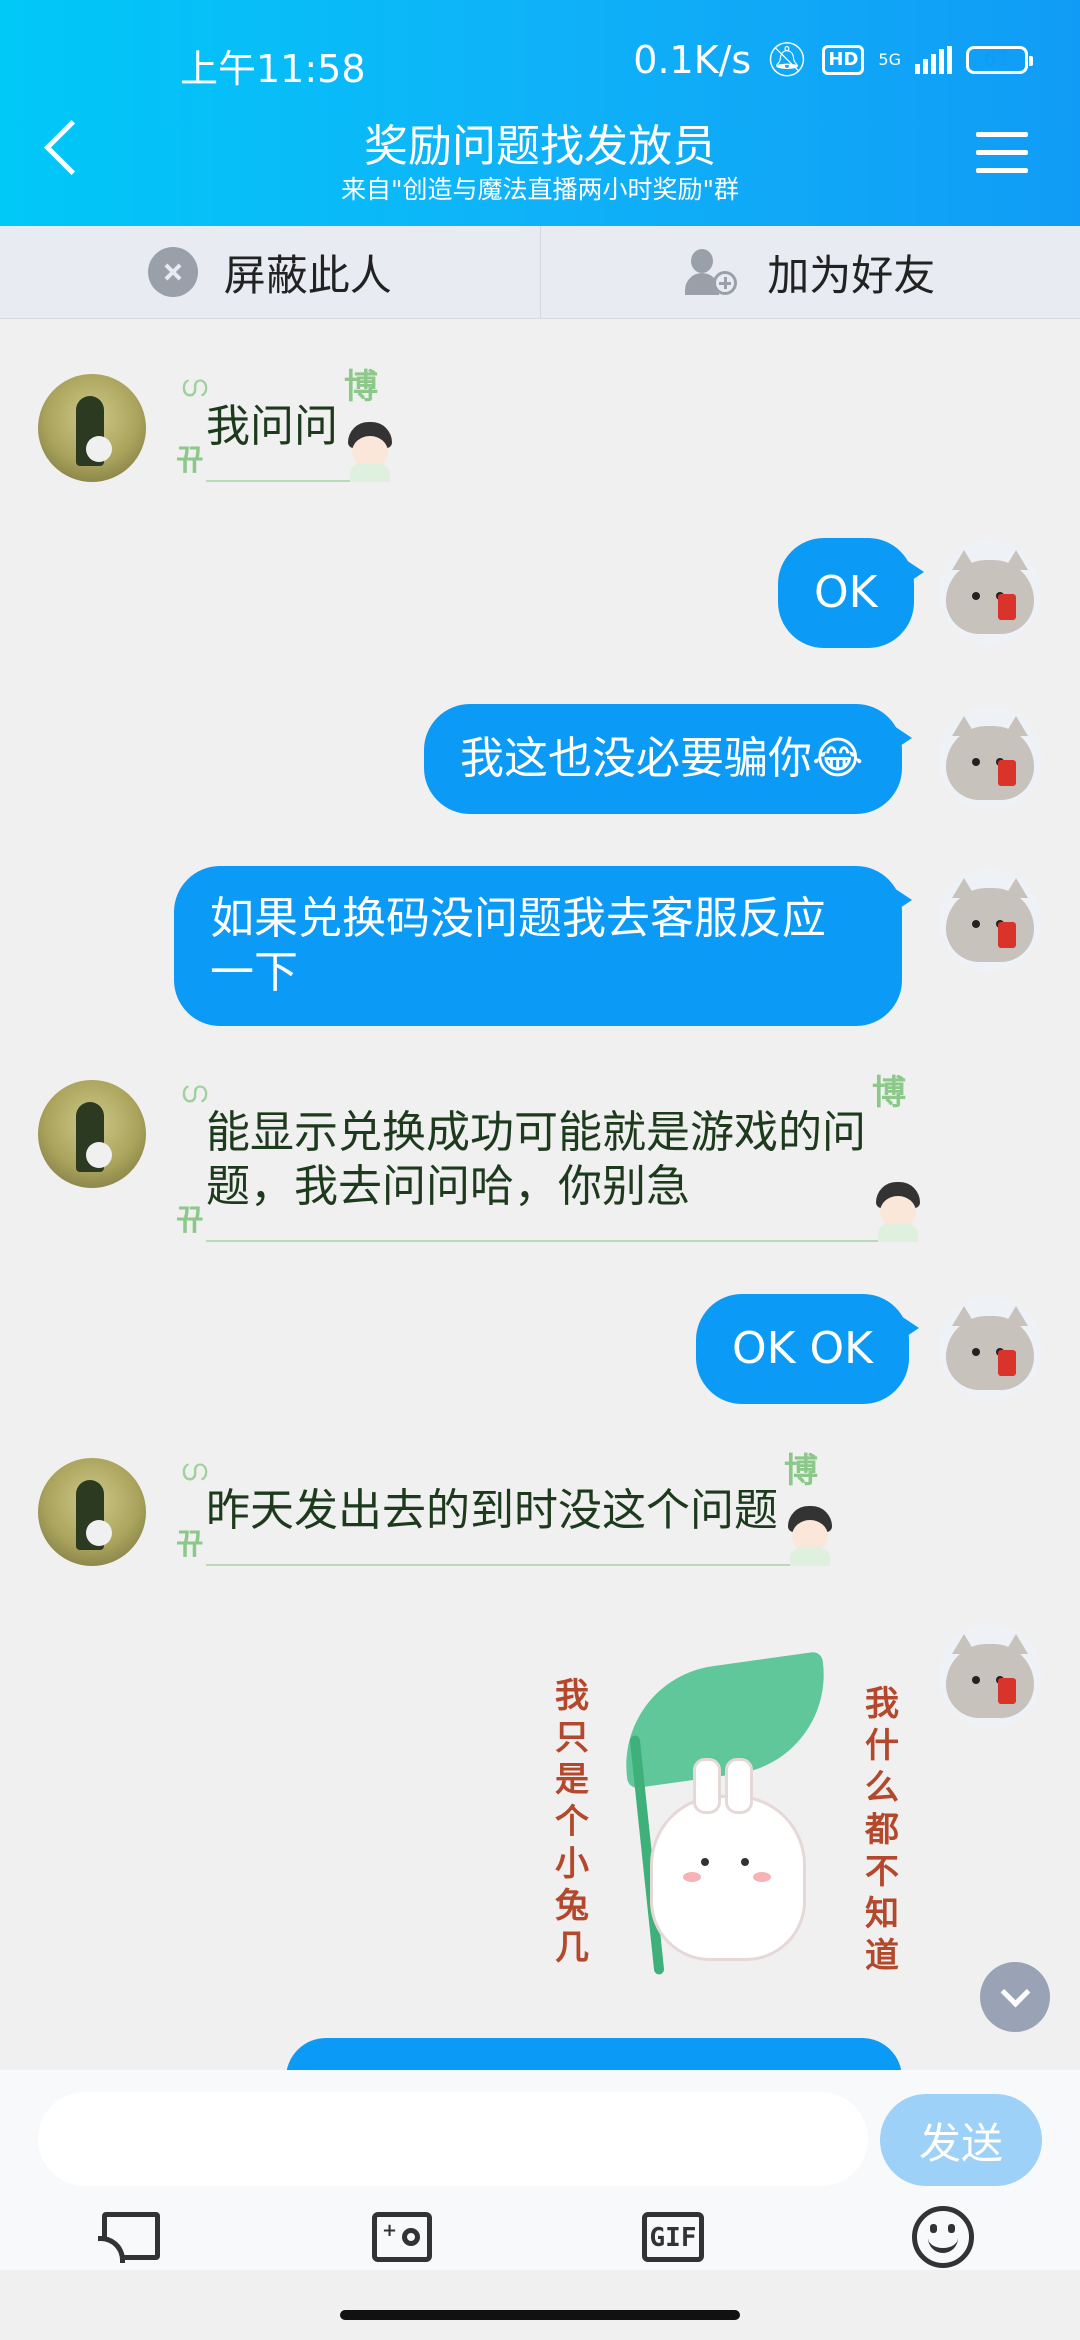 The image size is (1080, 2340). Describe the element at coordinates (404, 2236) in the screenshot. I see `photo-icon: +` at that location.